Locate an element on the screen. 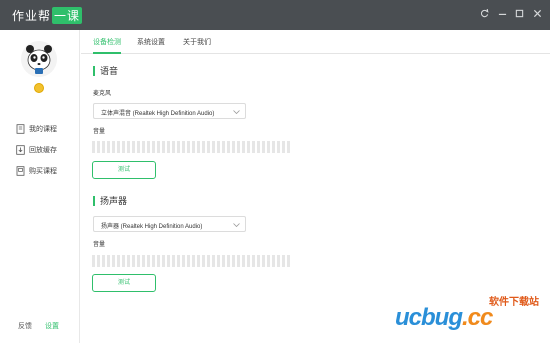  title-bar: 作业帮 一课 is located at coordinates (275, 15).